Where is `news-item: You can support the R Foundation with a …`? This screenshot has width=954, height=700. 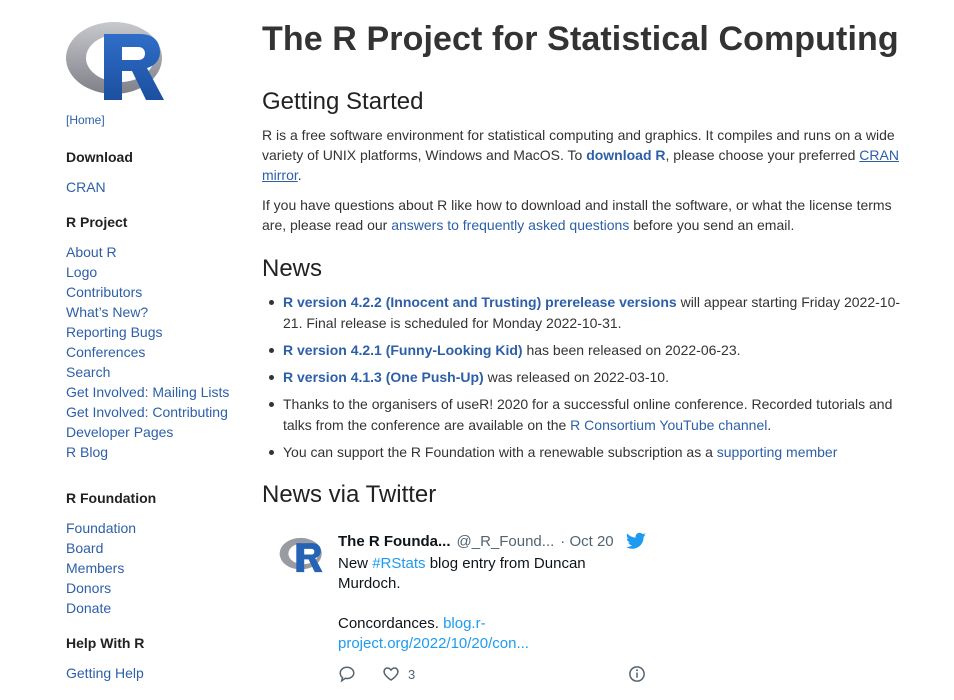 news-item: You can support the R Foundation with a … is located at coordinates (584, 452).